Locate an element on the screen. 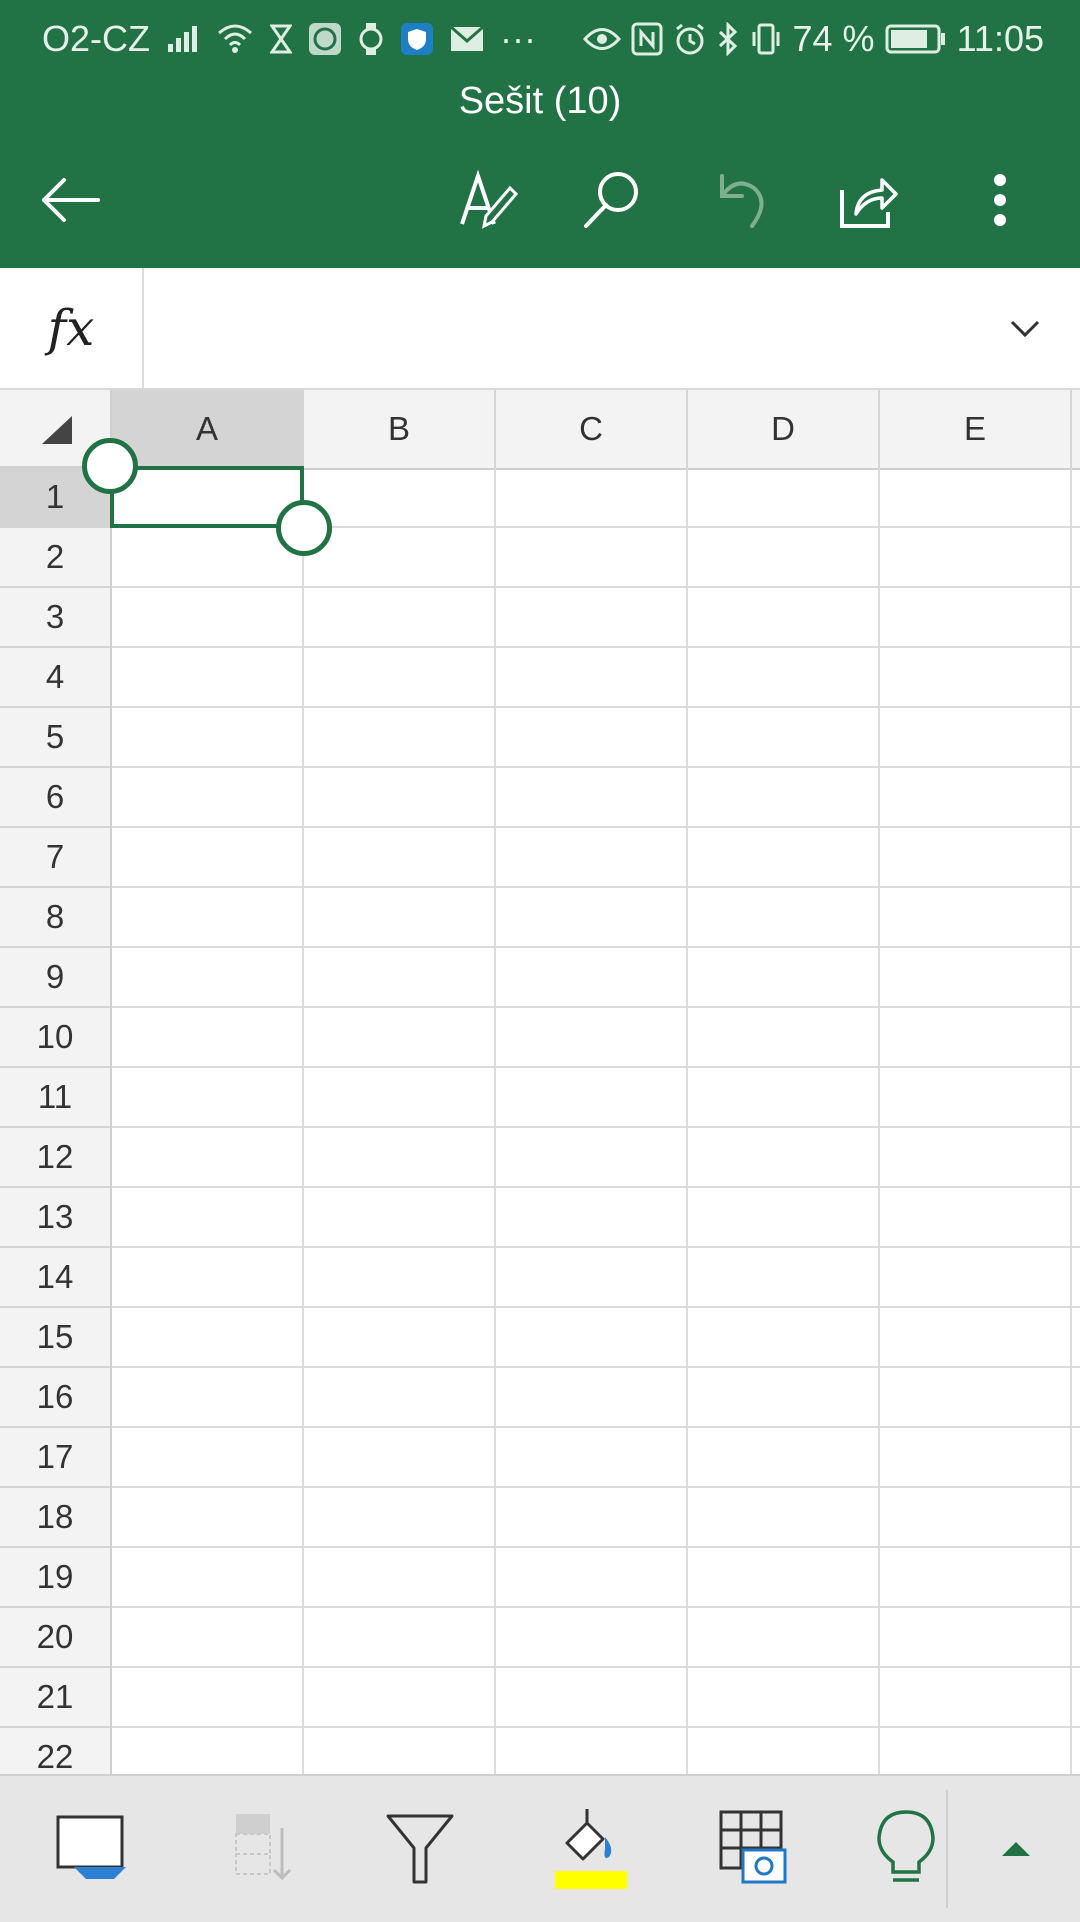 The width and height of the screenshot is (1080, 1922). more-notifications: ··· is located at coordinates (518, 38).